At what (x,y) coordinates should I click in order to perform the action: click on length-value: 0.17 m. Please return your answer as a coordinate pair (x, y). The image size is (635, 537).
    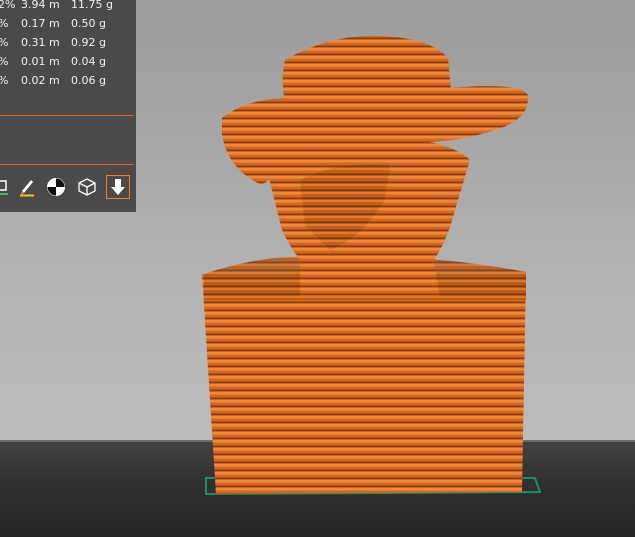
    Looking at the image, I should click on (40, 23).